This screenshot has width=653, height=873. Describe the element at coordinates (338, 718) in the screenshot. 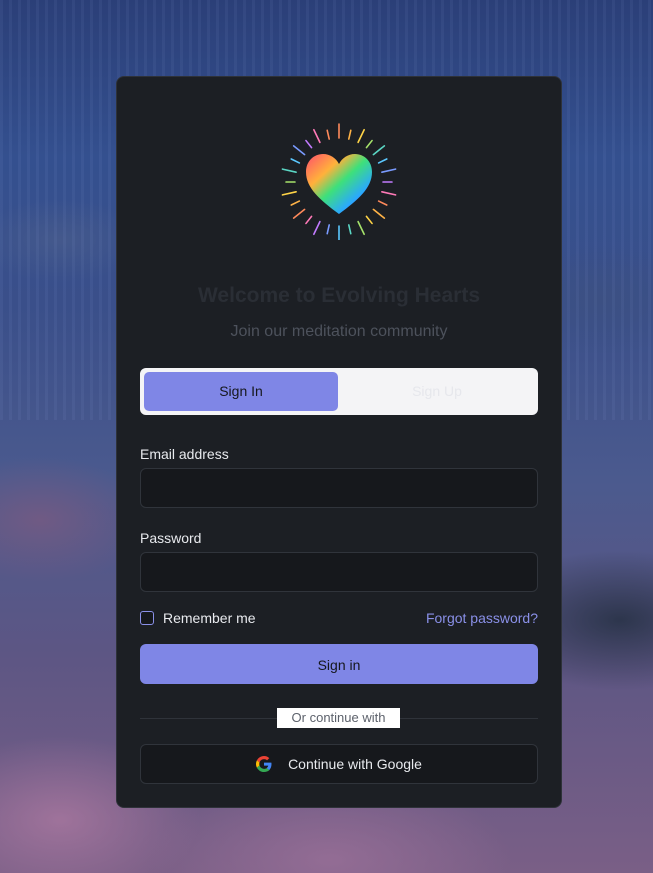

I see `divider-text: Or continue with` at that location.